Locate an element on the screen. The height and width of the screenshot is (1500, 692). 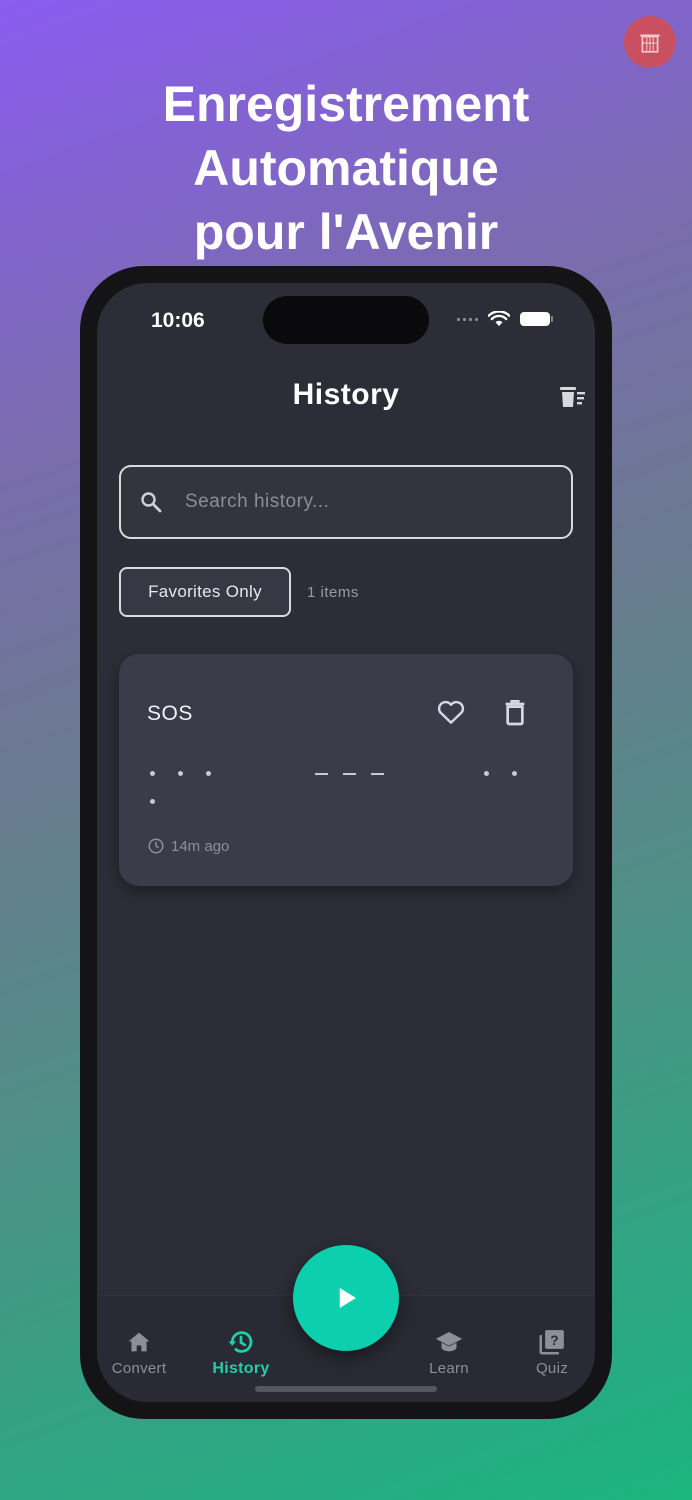
nav-item-quiz: ? Quiz is located at coordinates (548, 1351).